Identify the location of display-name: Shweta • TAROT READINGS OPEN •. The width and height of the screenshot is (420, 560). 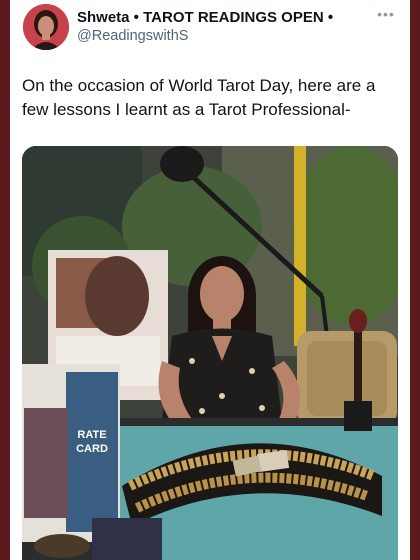
(222, 17).